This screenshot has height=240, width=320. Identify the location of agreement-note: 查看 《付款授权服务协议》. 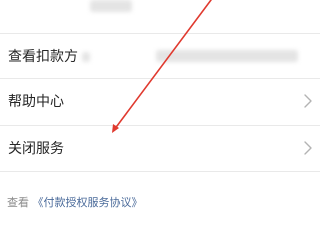
(75, 202).